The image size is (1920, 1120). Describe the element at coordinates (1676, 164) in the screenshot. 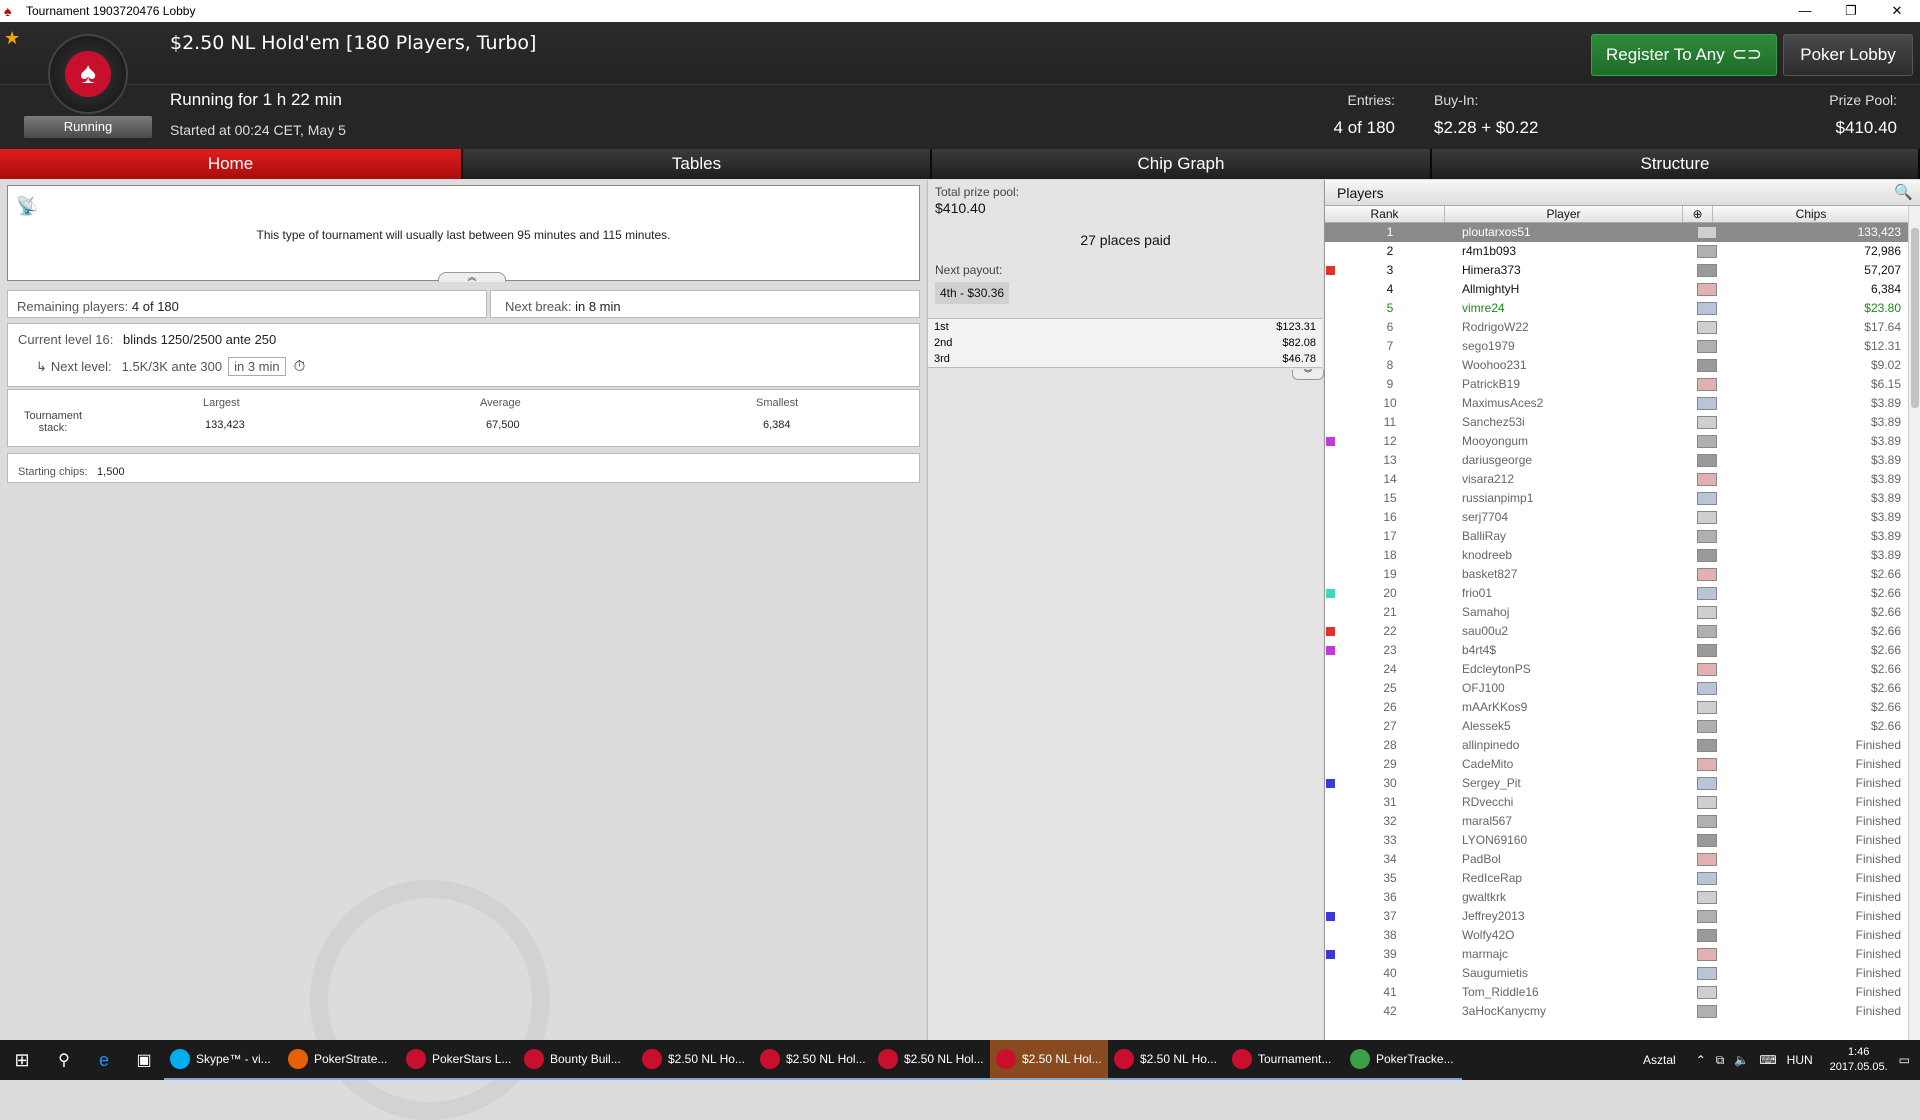

I see `tab-structure: Structure` at that location.